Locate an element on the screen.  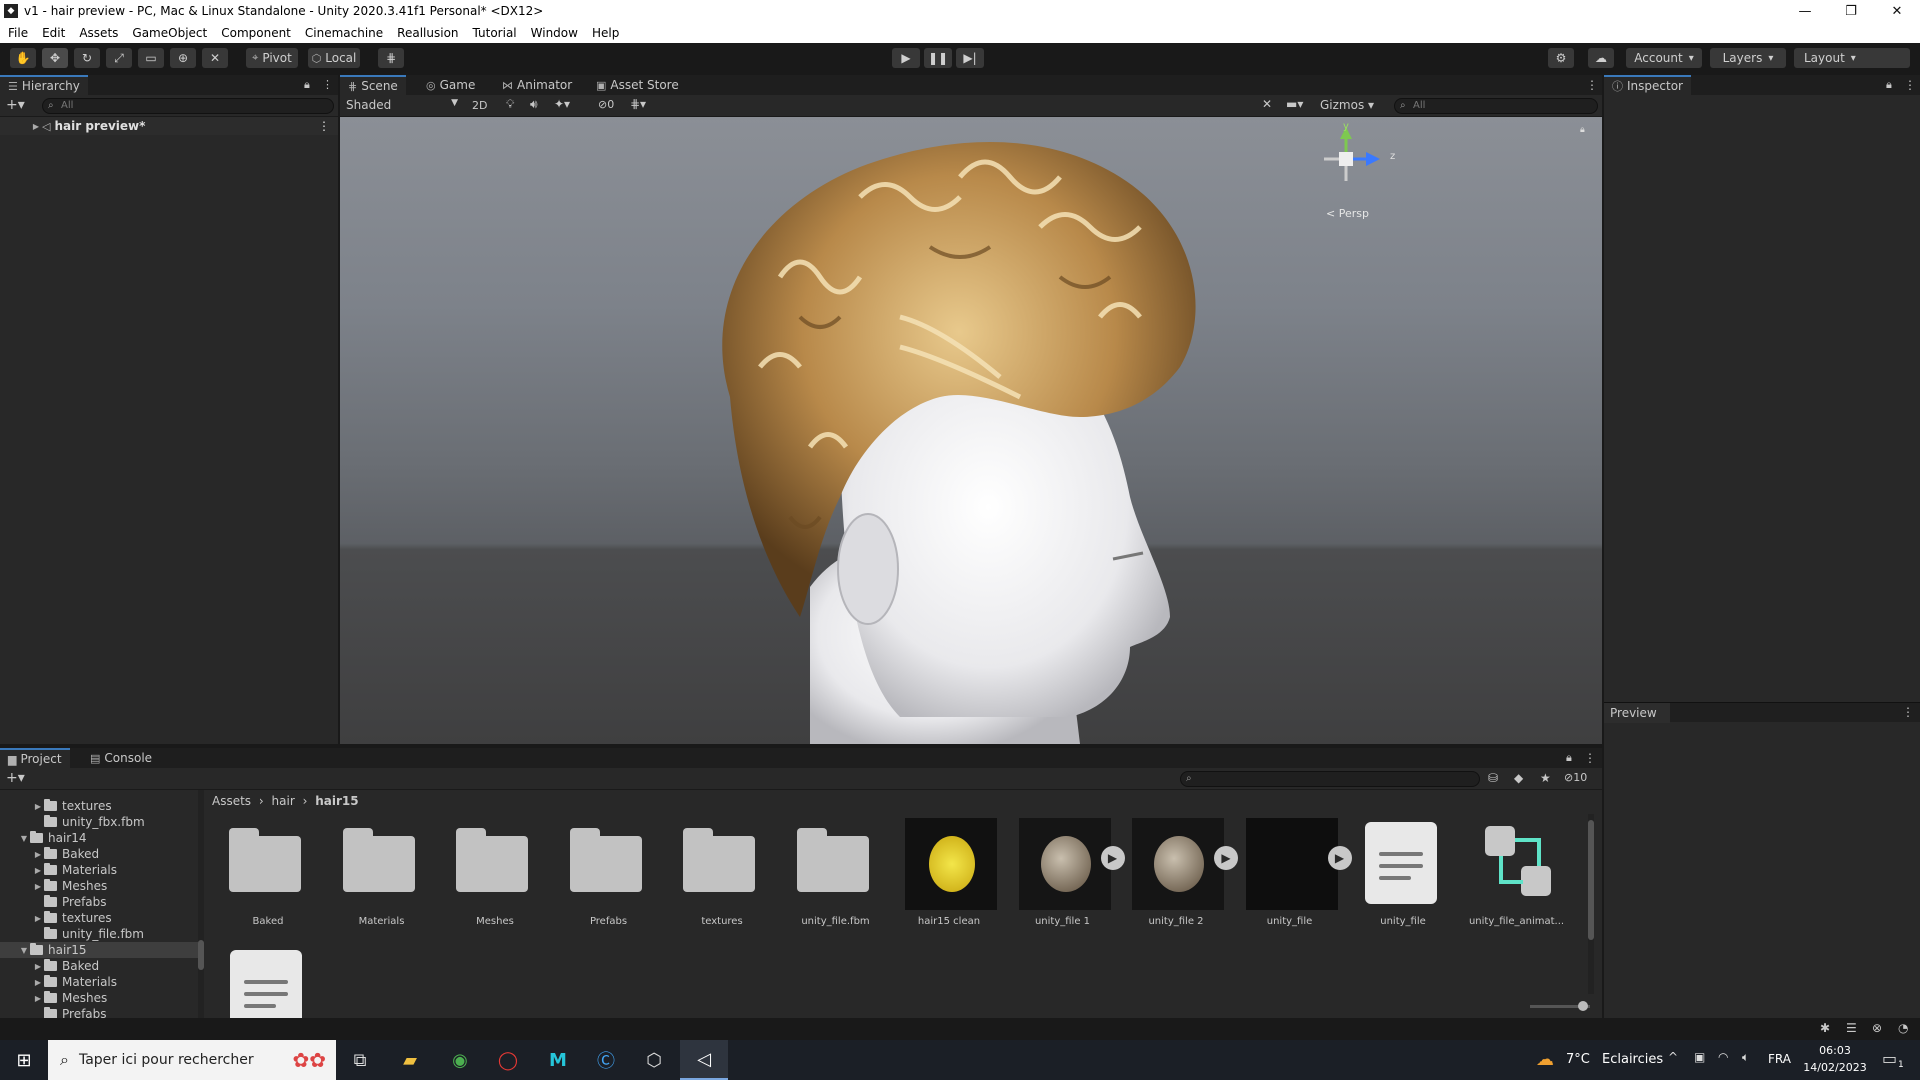
pivot-toggle: ⌖ Pivot is located at coordinates (272, 58).